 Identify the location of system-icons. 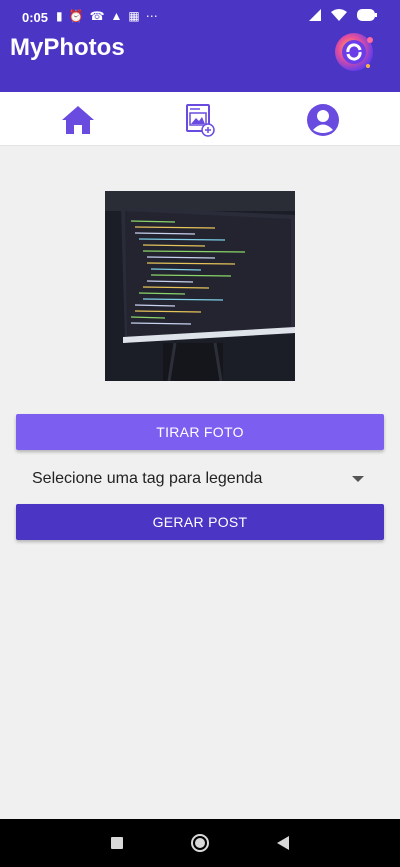
(343, 15).